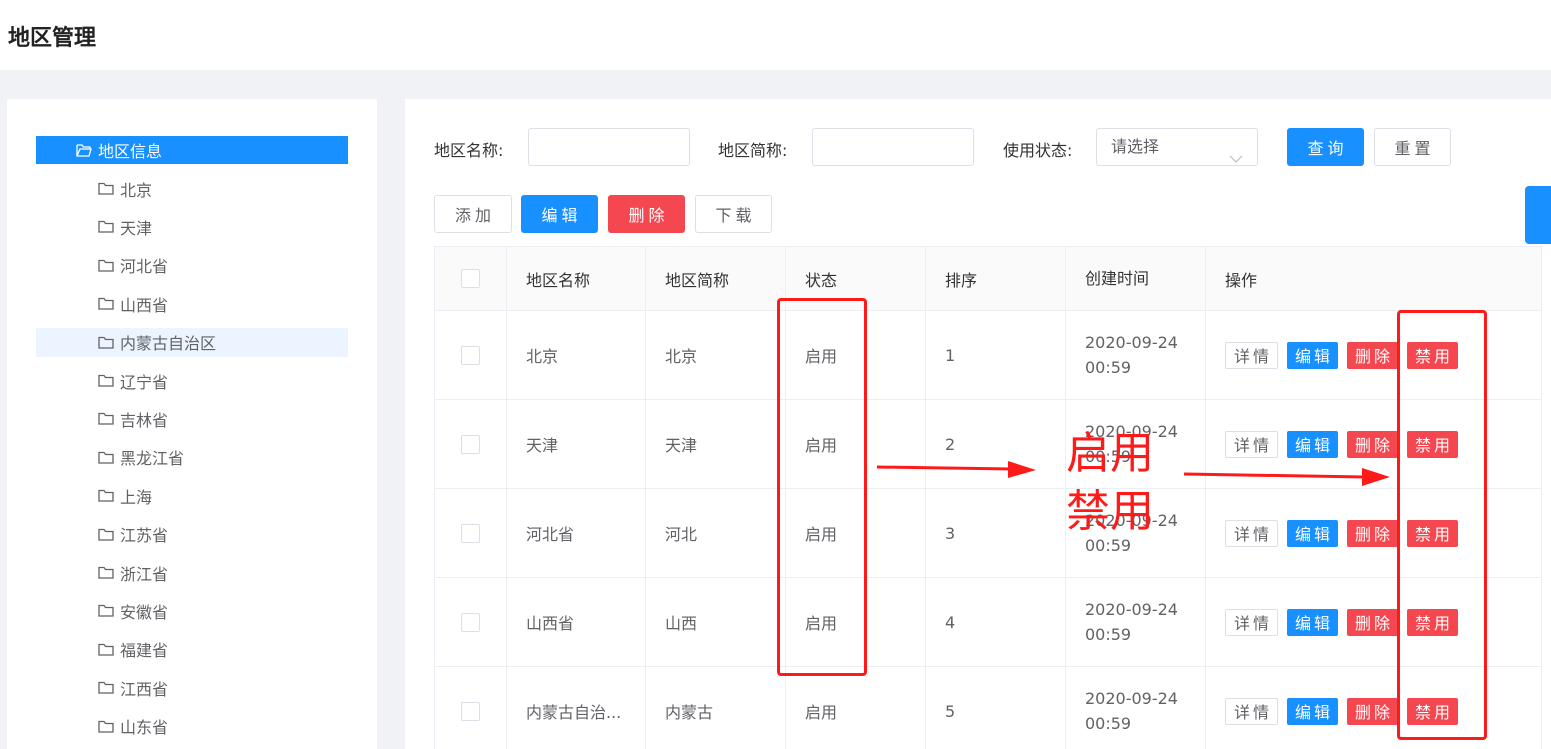 Image resolution: width=1551 pixels, height=749 pixels. I want to click on annotation-text-enable: 启用, so click(1110, 453).